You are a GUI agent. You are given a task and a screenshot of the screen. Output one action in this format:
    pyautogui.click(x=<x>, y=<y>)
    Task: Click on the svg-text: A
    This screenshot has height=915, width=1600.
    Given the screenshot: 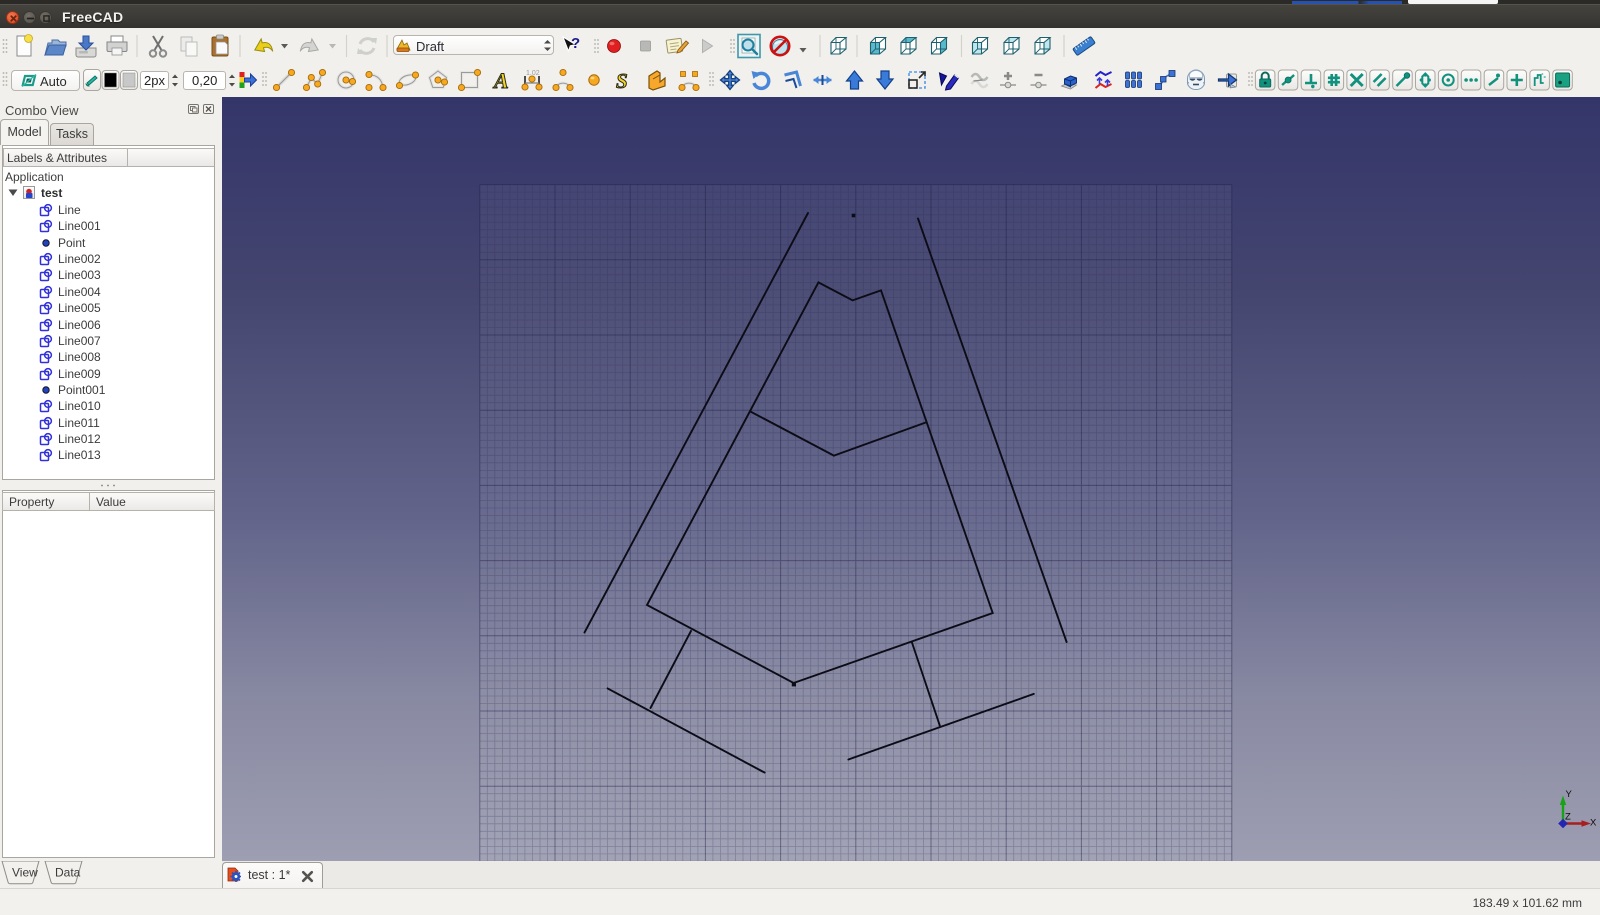 What is the action you would take?
    pyautogui.click(x=500, y=80)
    